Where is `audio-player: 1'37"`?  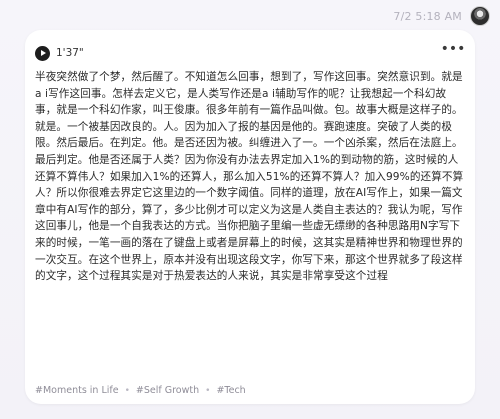
audio-player: 1'37" is located at coordinates (250, 53).